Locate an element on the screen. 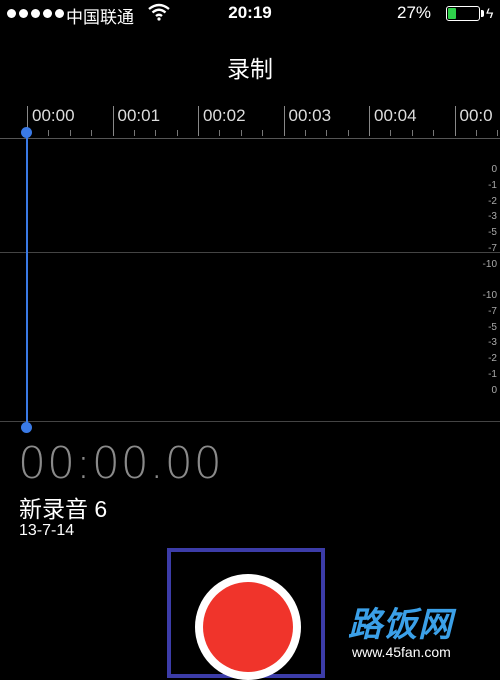  watermark-logo: 路饭网 is located at coordinates (400, 625).